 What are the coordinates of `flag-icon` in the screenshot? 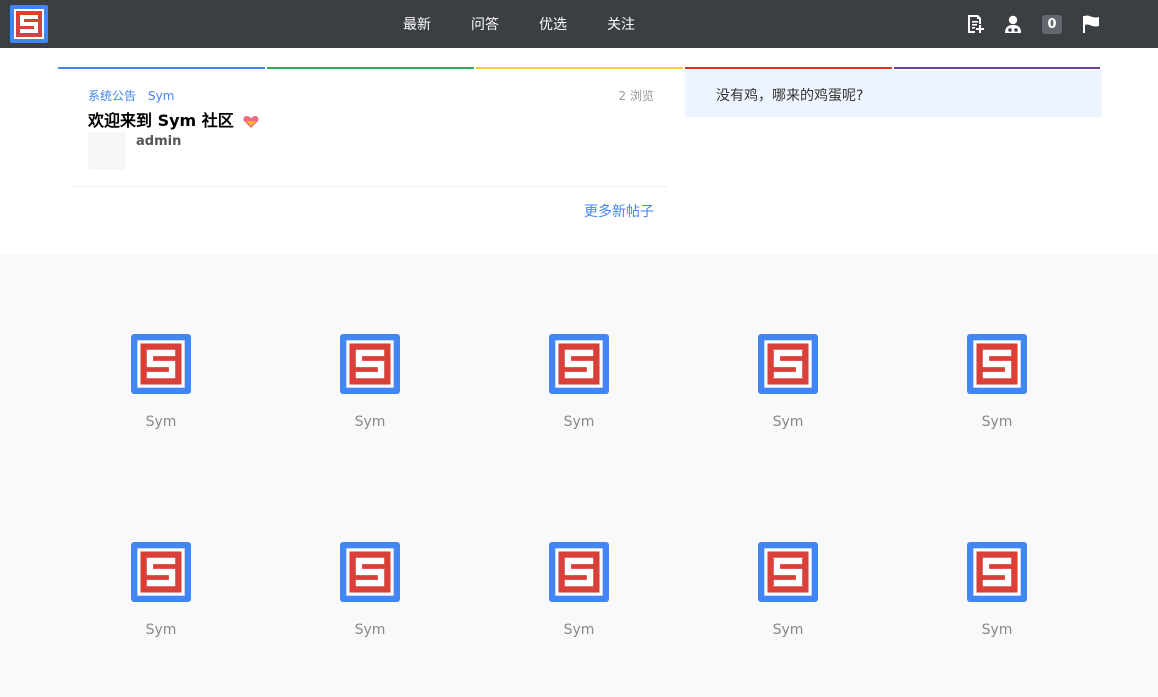 It's located at (1091, 24).